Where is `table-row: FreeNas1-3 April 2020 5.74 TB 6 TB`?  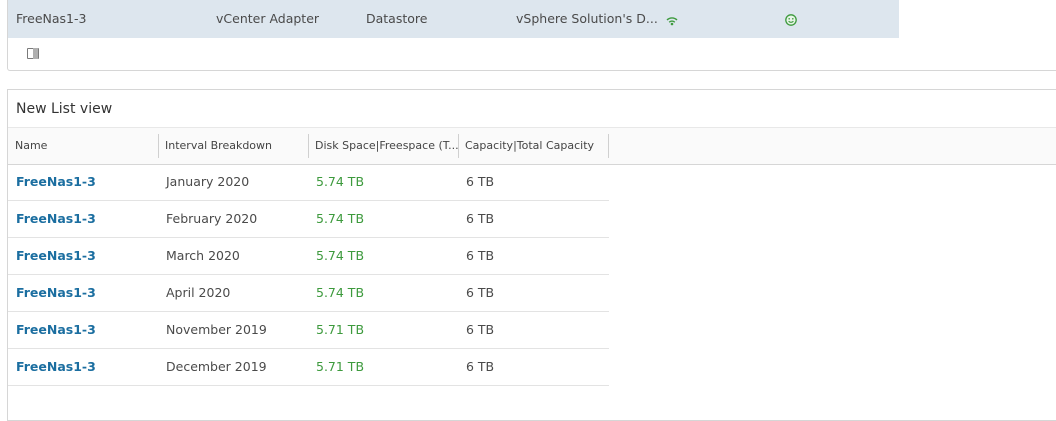 table-row: FreeNas1-3 April 2020 5.74 TB 6 TB is located at coordinates (308, 293).